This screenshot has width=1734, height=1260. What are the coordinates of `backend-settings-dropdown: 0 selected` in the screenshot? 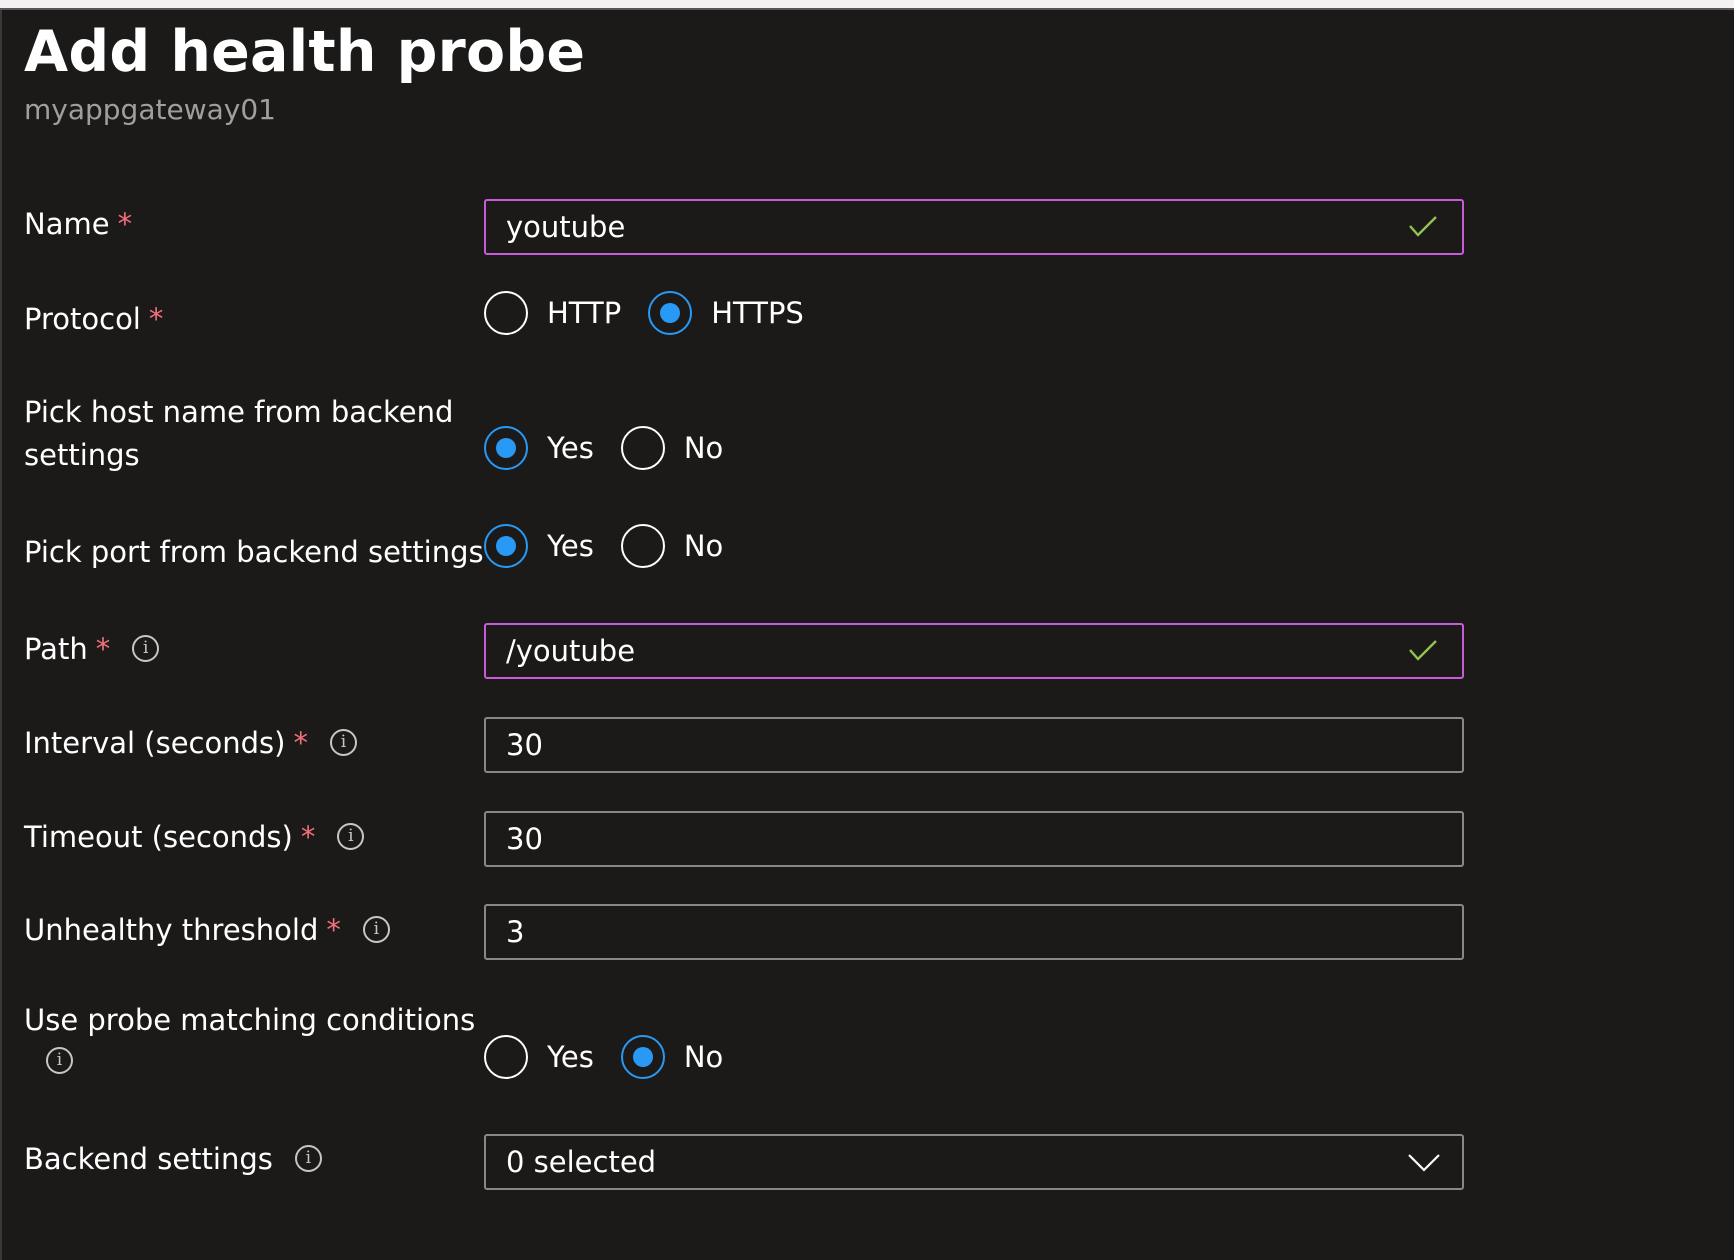 It's located at (974, 1162).